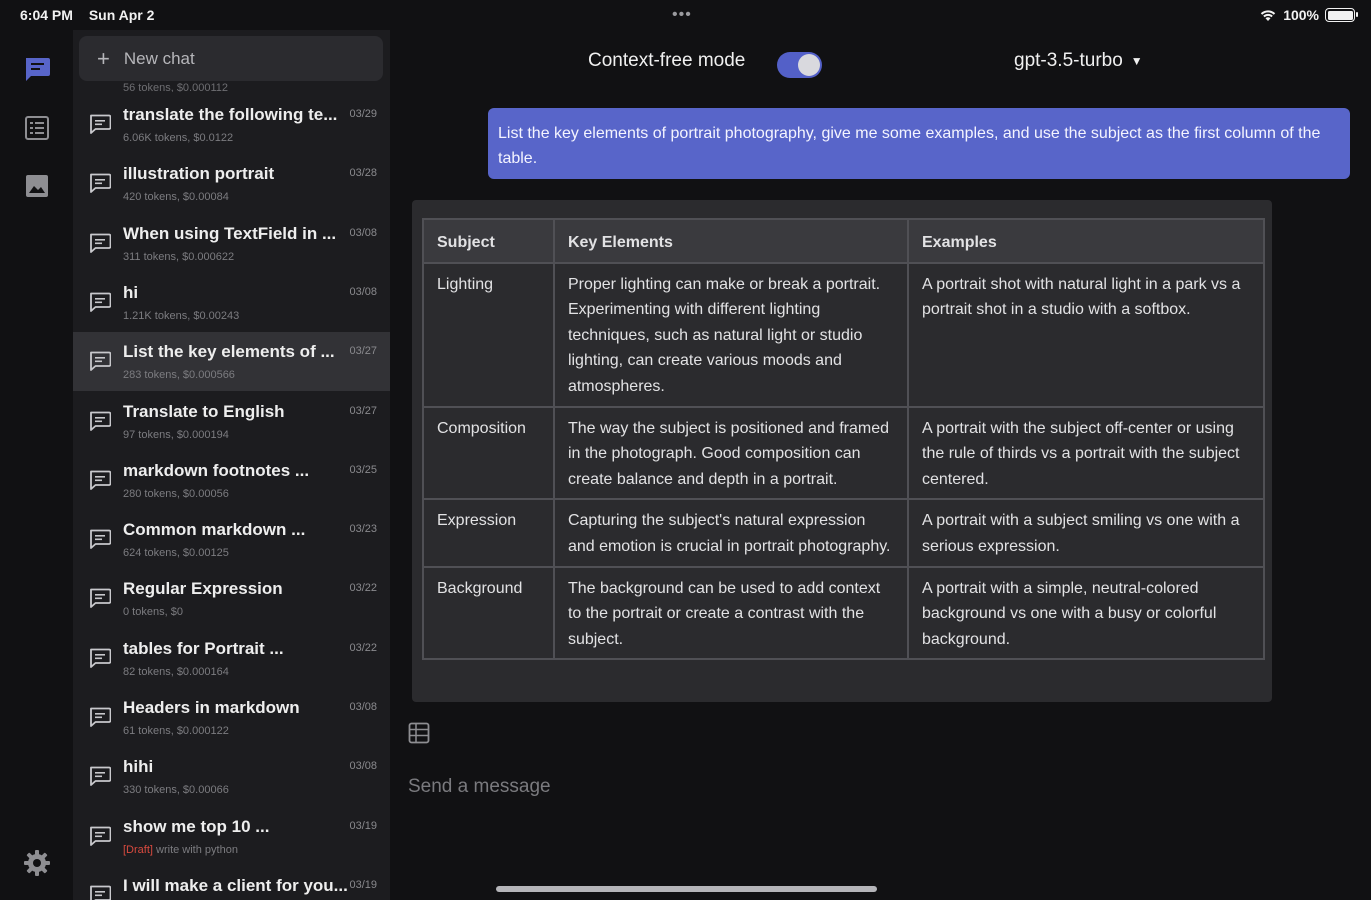 This screenshot has width=1371, height=900. Describe the element at coordinates (1078, 61) in the screenshot. I see `model-selector: gpt-3.5-turbo ▼` at that location.